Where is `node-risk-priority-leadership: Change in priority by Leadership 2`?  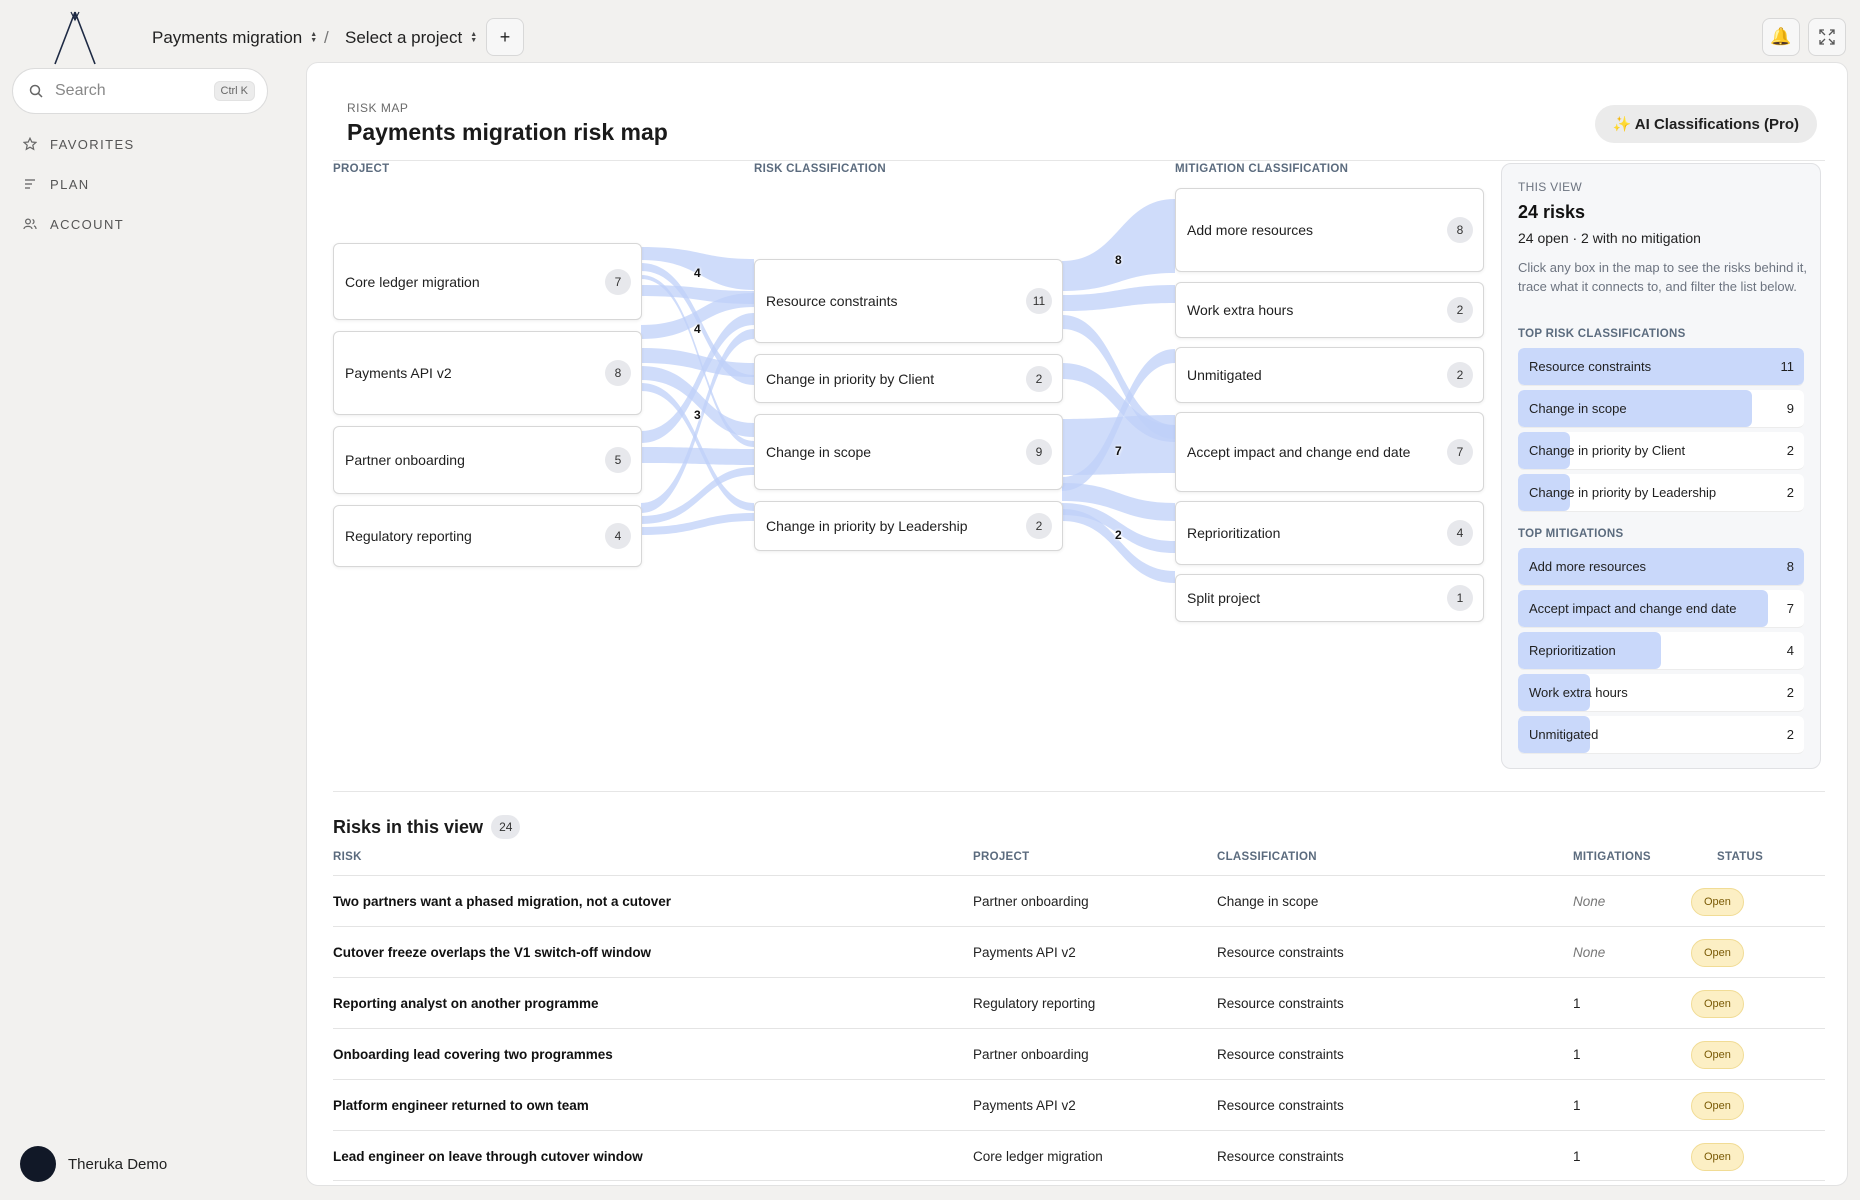
node-risk-priority-leadership: Change in priority by Leadership 2 is located at coordinates (908, 526).